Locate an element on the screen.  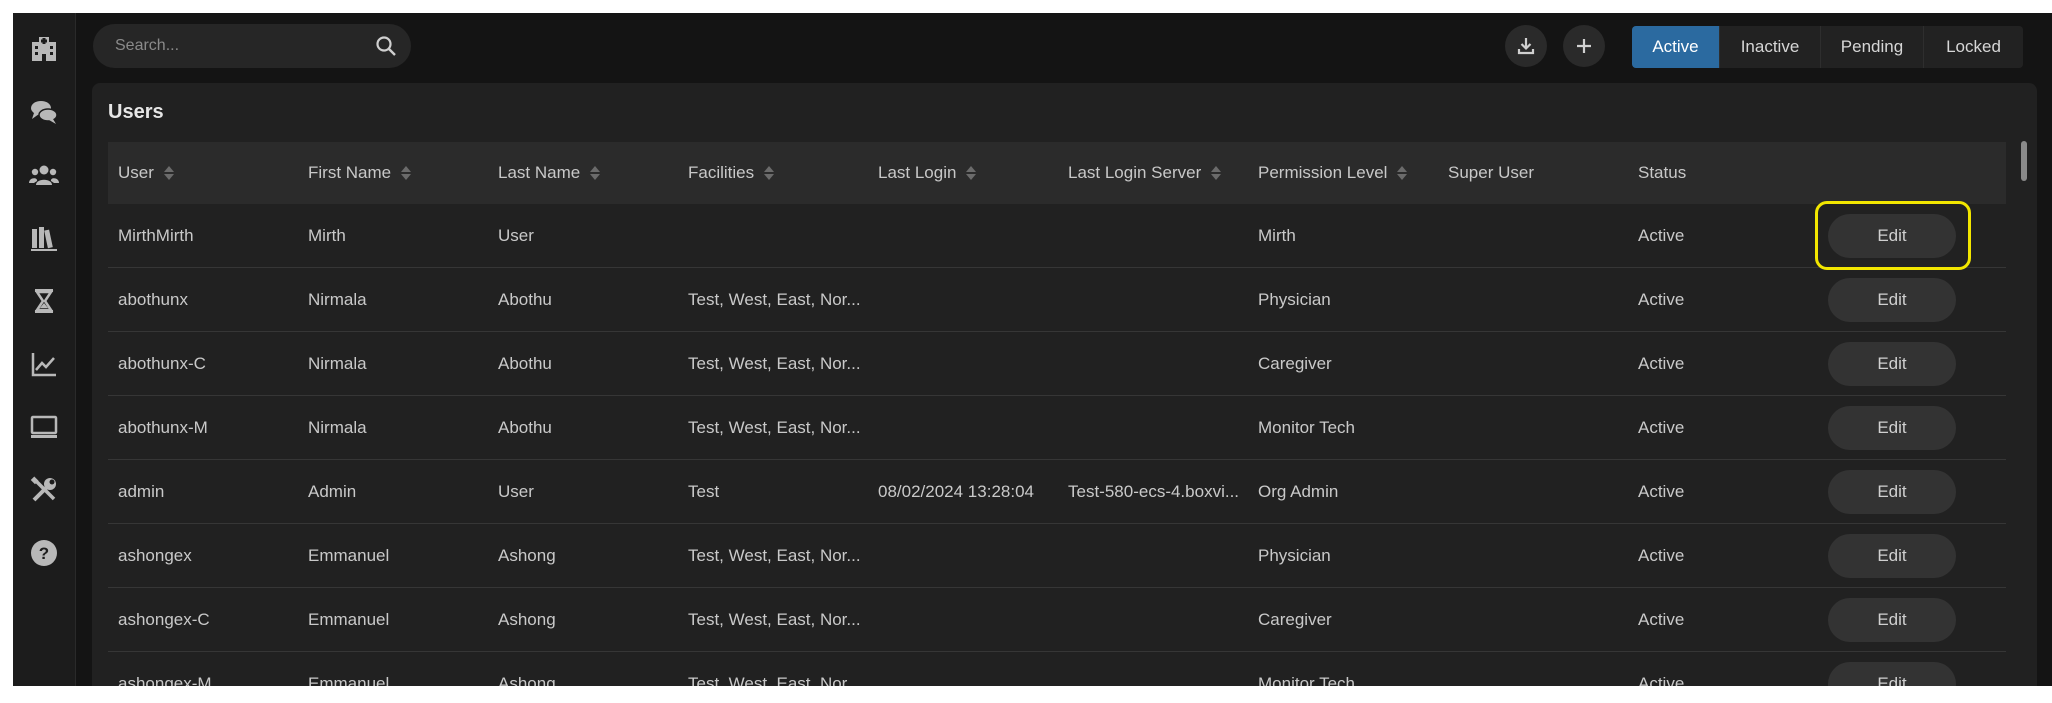
column-header-permission-level: Permission Level is located at coordinates (1333, 173).